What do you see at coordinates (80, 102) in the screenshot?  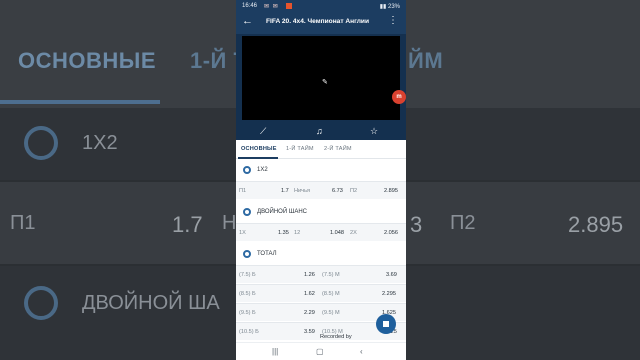 I see `bg-tab-underline` at bounding box center [80, 102].